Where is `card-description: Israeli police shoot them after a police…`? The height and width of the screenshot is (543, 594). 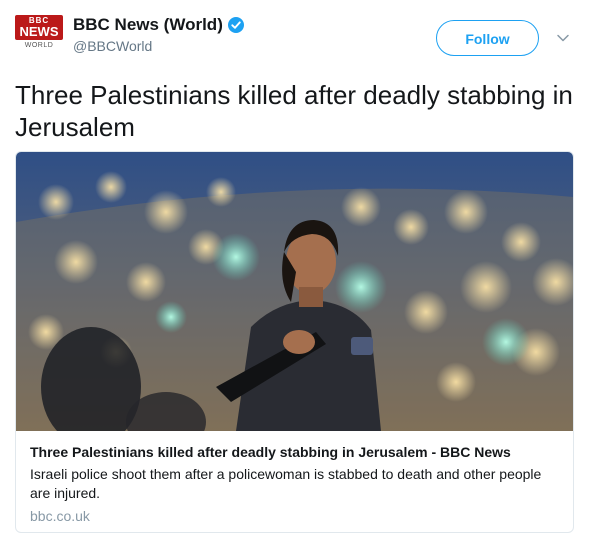
card-description: Israeli police shoot them after a police… is located at coordinates (286, 483).